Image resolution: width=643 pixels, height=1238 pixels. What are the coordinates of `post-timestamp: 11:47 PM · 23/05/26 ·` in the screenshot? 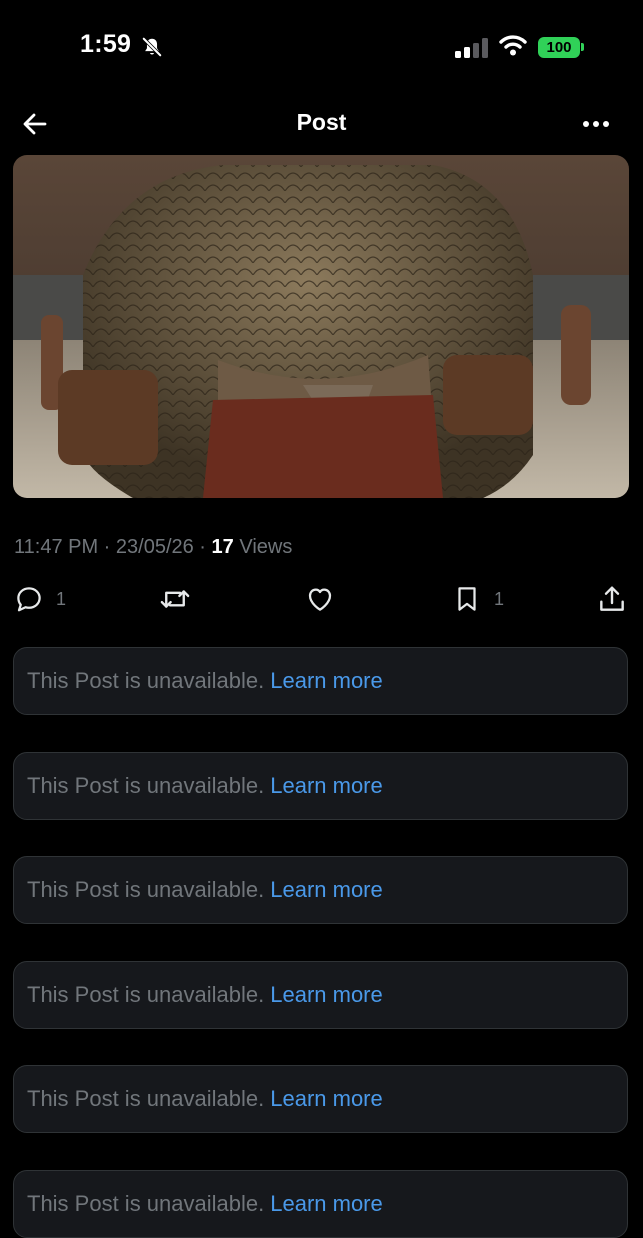 It's located at (113, 547).